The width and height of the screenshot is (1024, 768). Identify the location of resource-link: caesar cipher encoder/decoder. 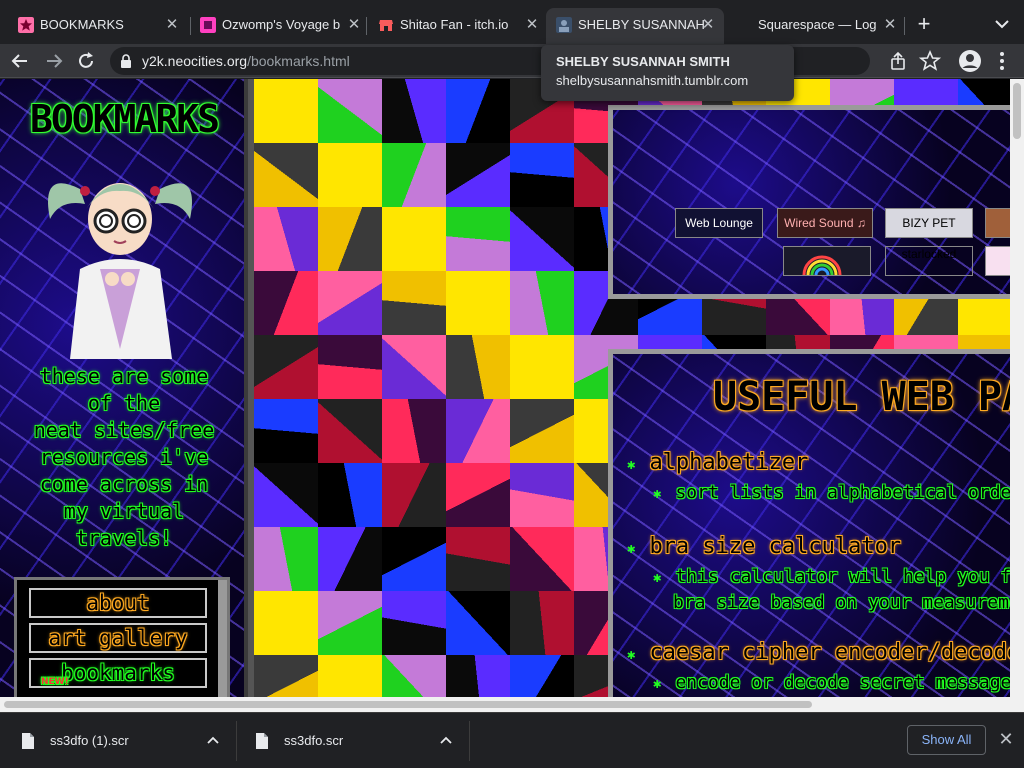
(836, 652).